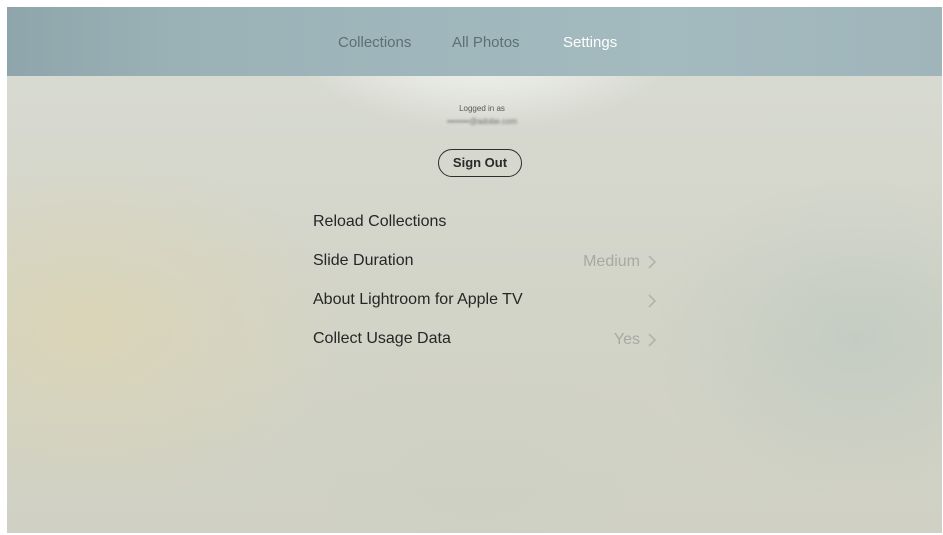  What do you see at coordinates (626, 339) in the screenshot?
I see `setting-value: Yes` at bounding box center [626, 339].